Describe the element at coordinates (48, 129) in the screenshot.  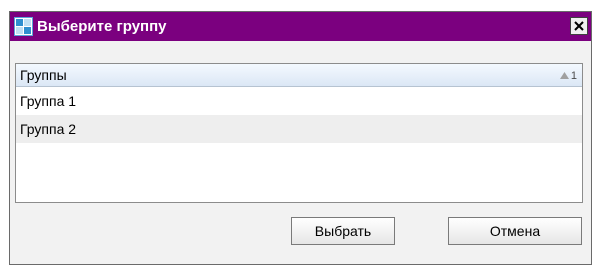
I see `list-item-label: Группа 2` at that location.